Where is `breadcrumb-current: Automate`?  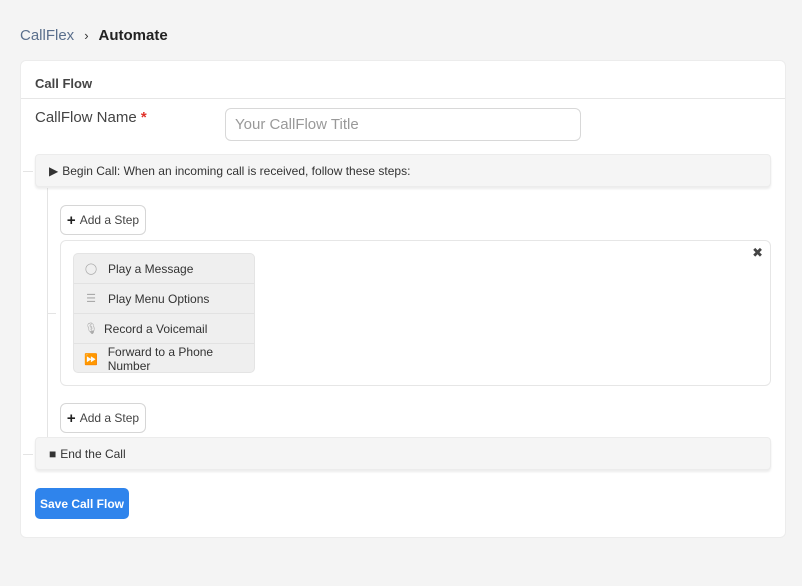
breadcrumb-current: Automate is located at coordinates (133, 35).